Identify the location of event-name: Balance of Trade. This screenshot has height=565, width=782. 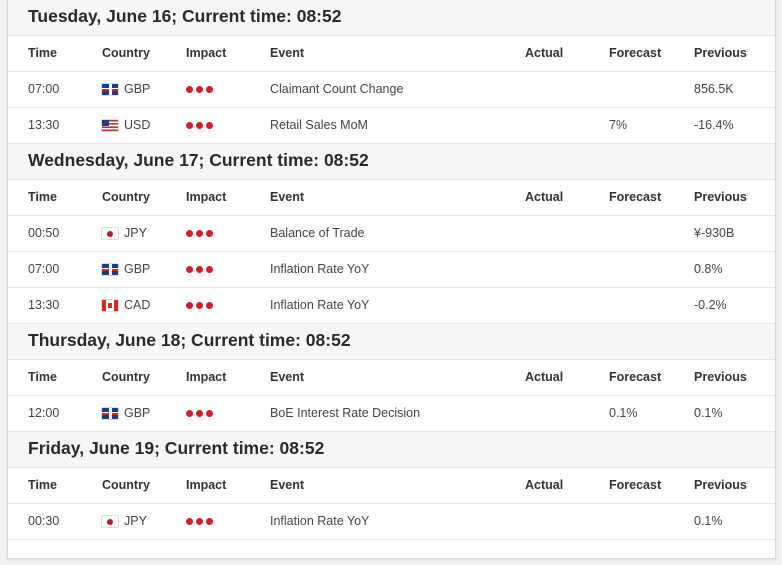
(317, 233).